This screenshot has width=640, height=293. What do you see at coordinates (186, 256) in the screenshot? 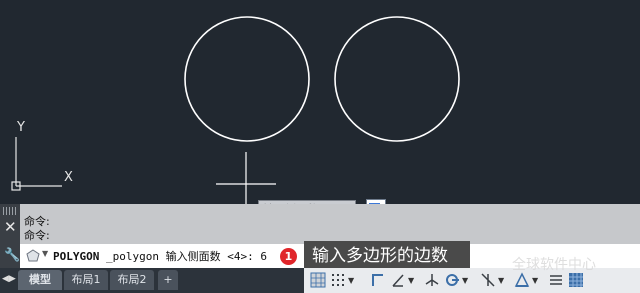
I see `command-prompt: _polygon 输入侧面数 <4>: 6` at bounding box center [186, 256].